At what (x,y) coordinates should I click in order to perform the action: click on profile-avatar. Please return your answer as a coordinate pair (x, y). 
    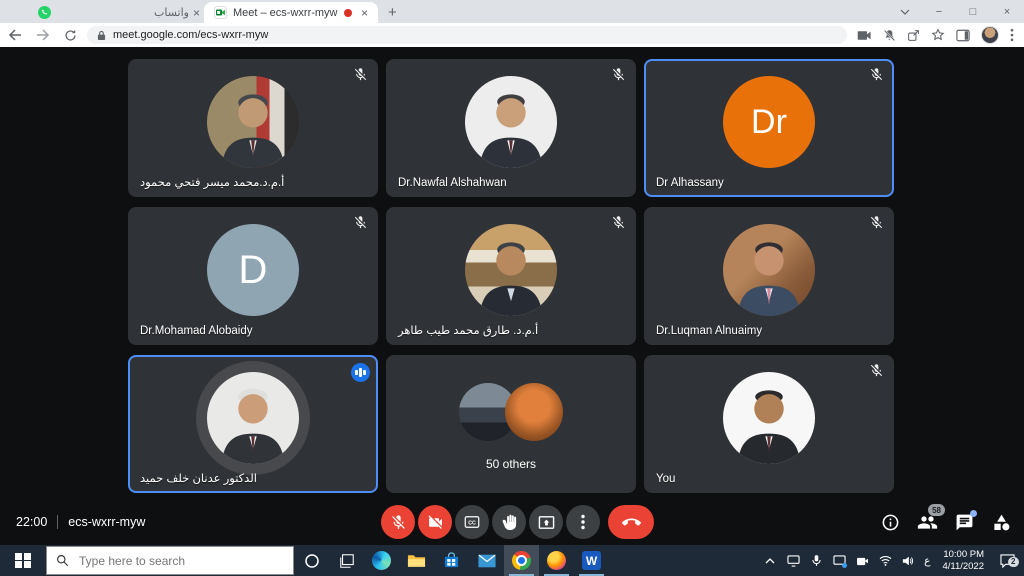
    Looking at the image, I should click on (990, 35).